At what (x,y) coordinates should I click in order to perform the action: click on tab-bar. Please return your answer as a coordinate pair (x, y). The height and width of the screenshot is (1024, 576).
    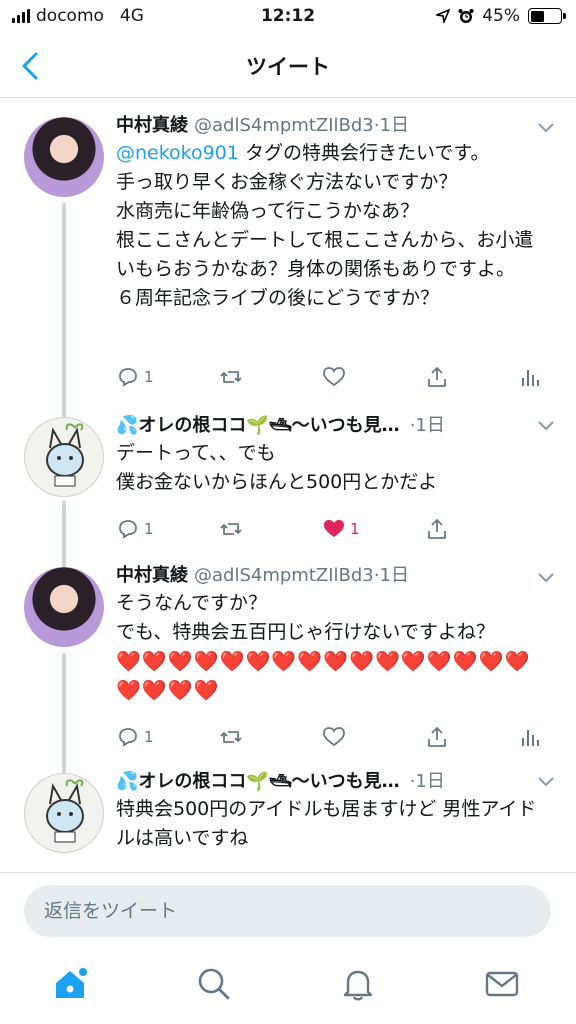
    Looking at the image, I should click on (288, 986).